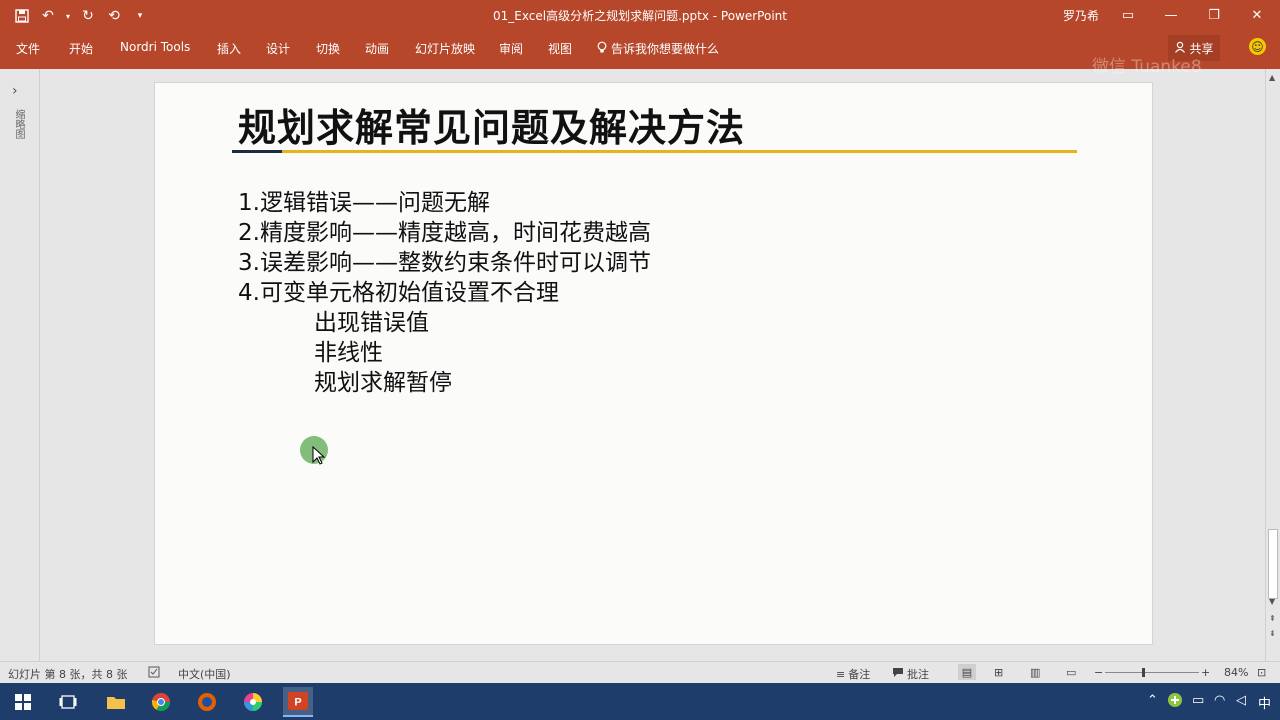 This screenshot has width=1280, height=720. Describe the element at coordinates (1171, 15) in the screenshot. I see `minimize-button: —` at that location.